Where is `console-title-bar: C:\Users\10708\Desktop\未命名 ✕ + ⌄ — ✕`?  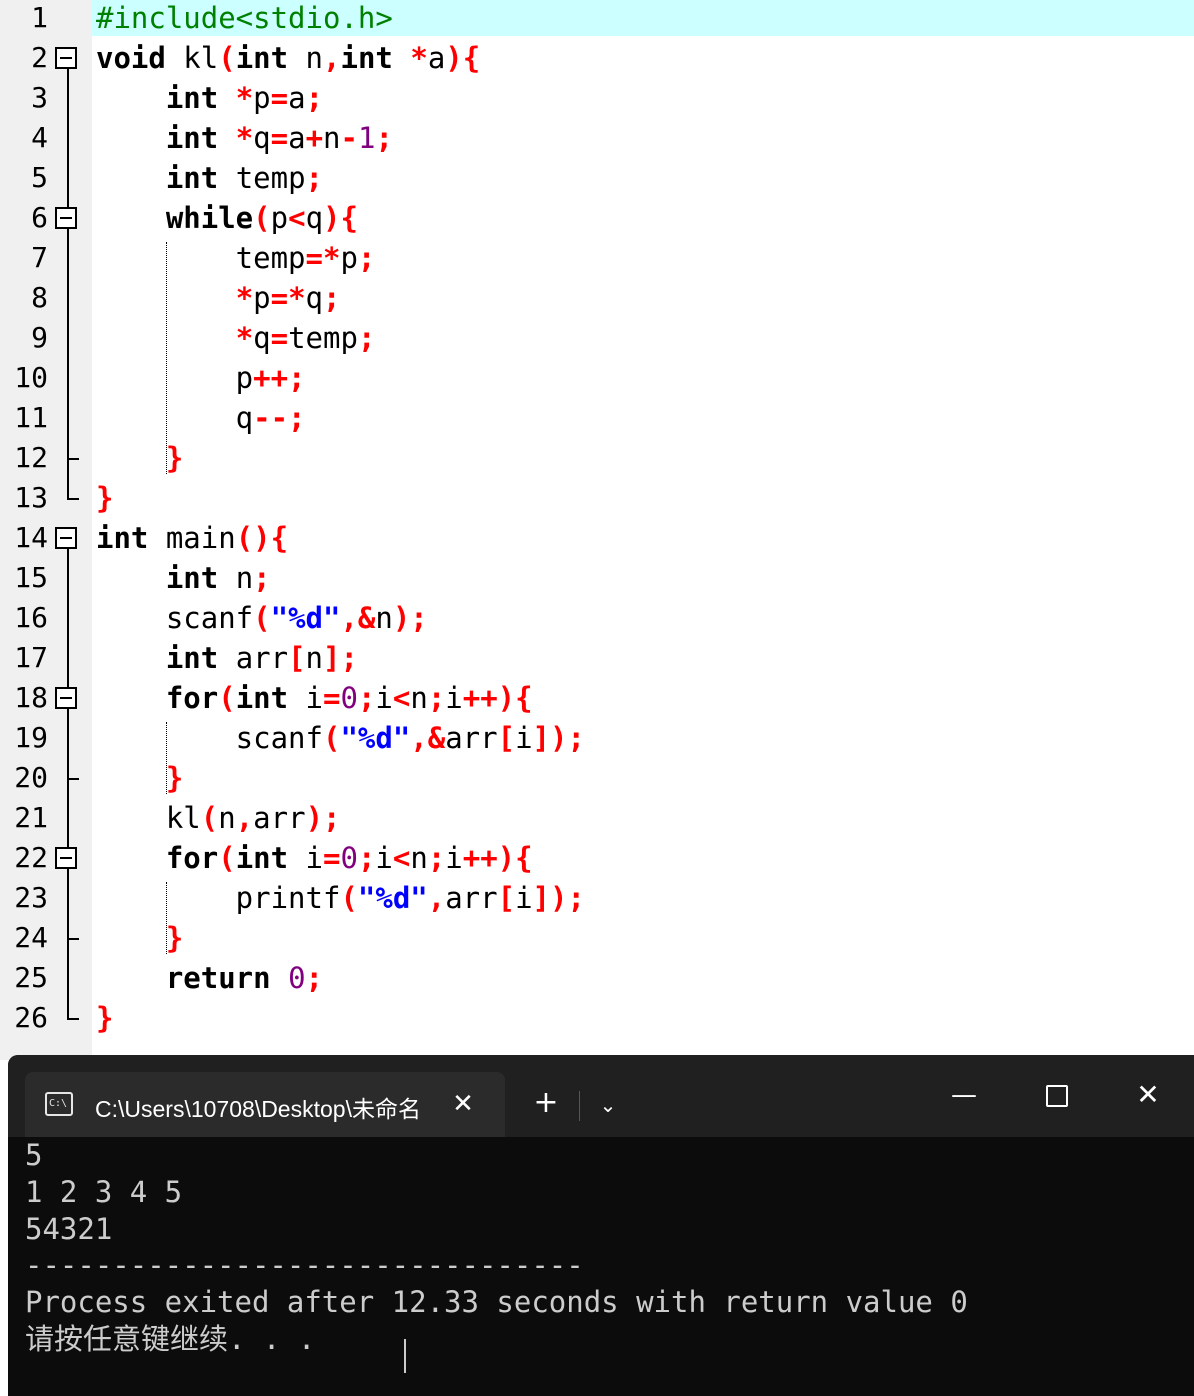
console-title-bar: C:\Users\10708\Desktop\未命名 ✕ + ⌄ — ✕ is located at coordinates (601, 1096).